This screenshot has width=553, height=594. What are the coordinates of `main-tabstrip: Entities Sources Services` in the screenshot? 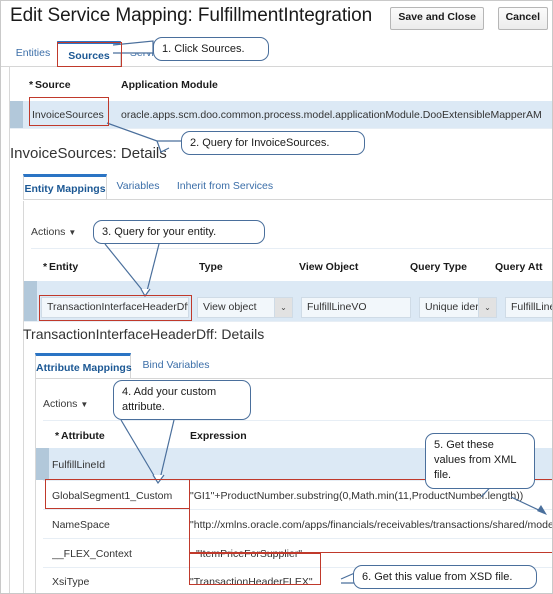 It's located at (276, 54).